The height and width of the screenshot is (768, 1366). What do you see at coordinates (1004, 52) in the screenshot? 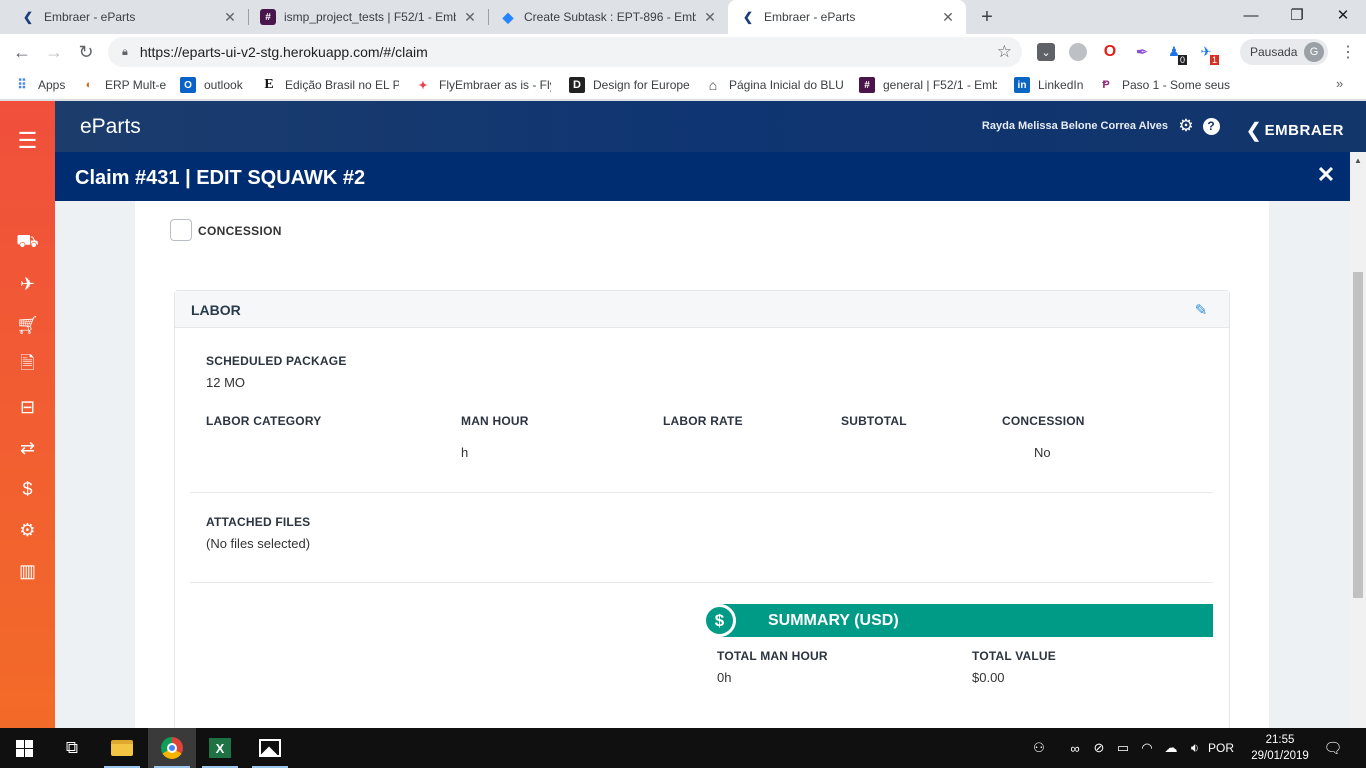
I see `bookmark-star-icon: ☆` at bounding box center [1004, 52].